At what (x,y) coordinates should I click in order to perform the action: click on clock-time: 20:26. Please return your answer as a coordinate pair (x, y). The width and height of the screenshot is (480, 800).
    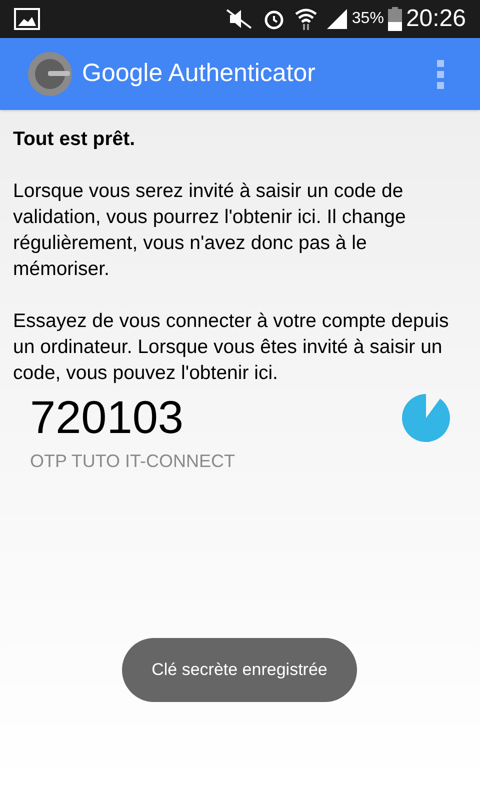
    Looking at the image, I should click on (436, 19).